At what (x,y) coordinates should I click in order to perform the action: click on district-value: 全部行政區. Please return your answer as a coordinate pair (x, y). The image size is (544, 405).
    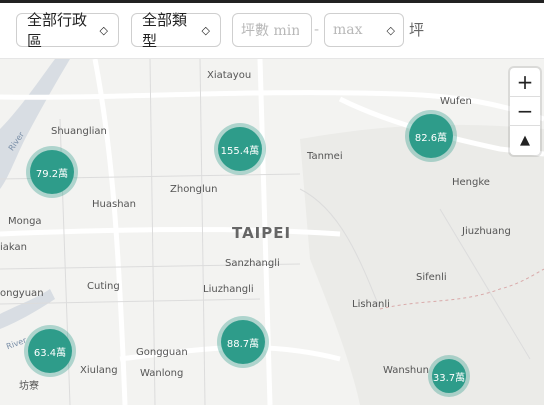
    Looking at the image, I should click on (57, 30).